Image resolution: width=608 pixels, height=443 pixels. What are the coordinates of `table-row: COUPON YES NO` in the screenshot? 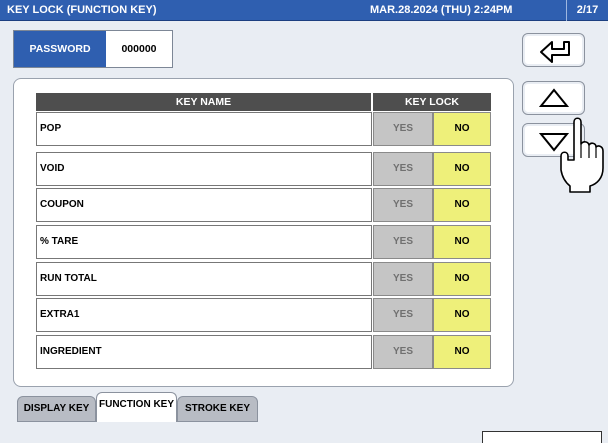 It's located at (264, 205).